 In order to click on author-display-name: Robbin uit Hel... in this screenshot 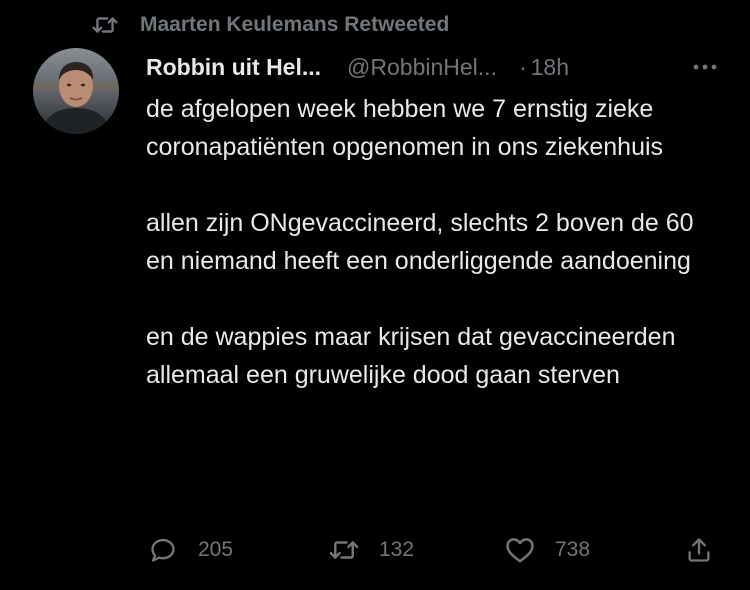, I will do `click(233, 67)`.